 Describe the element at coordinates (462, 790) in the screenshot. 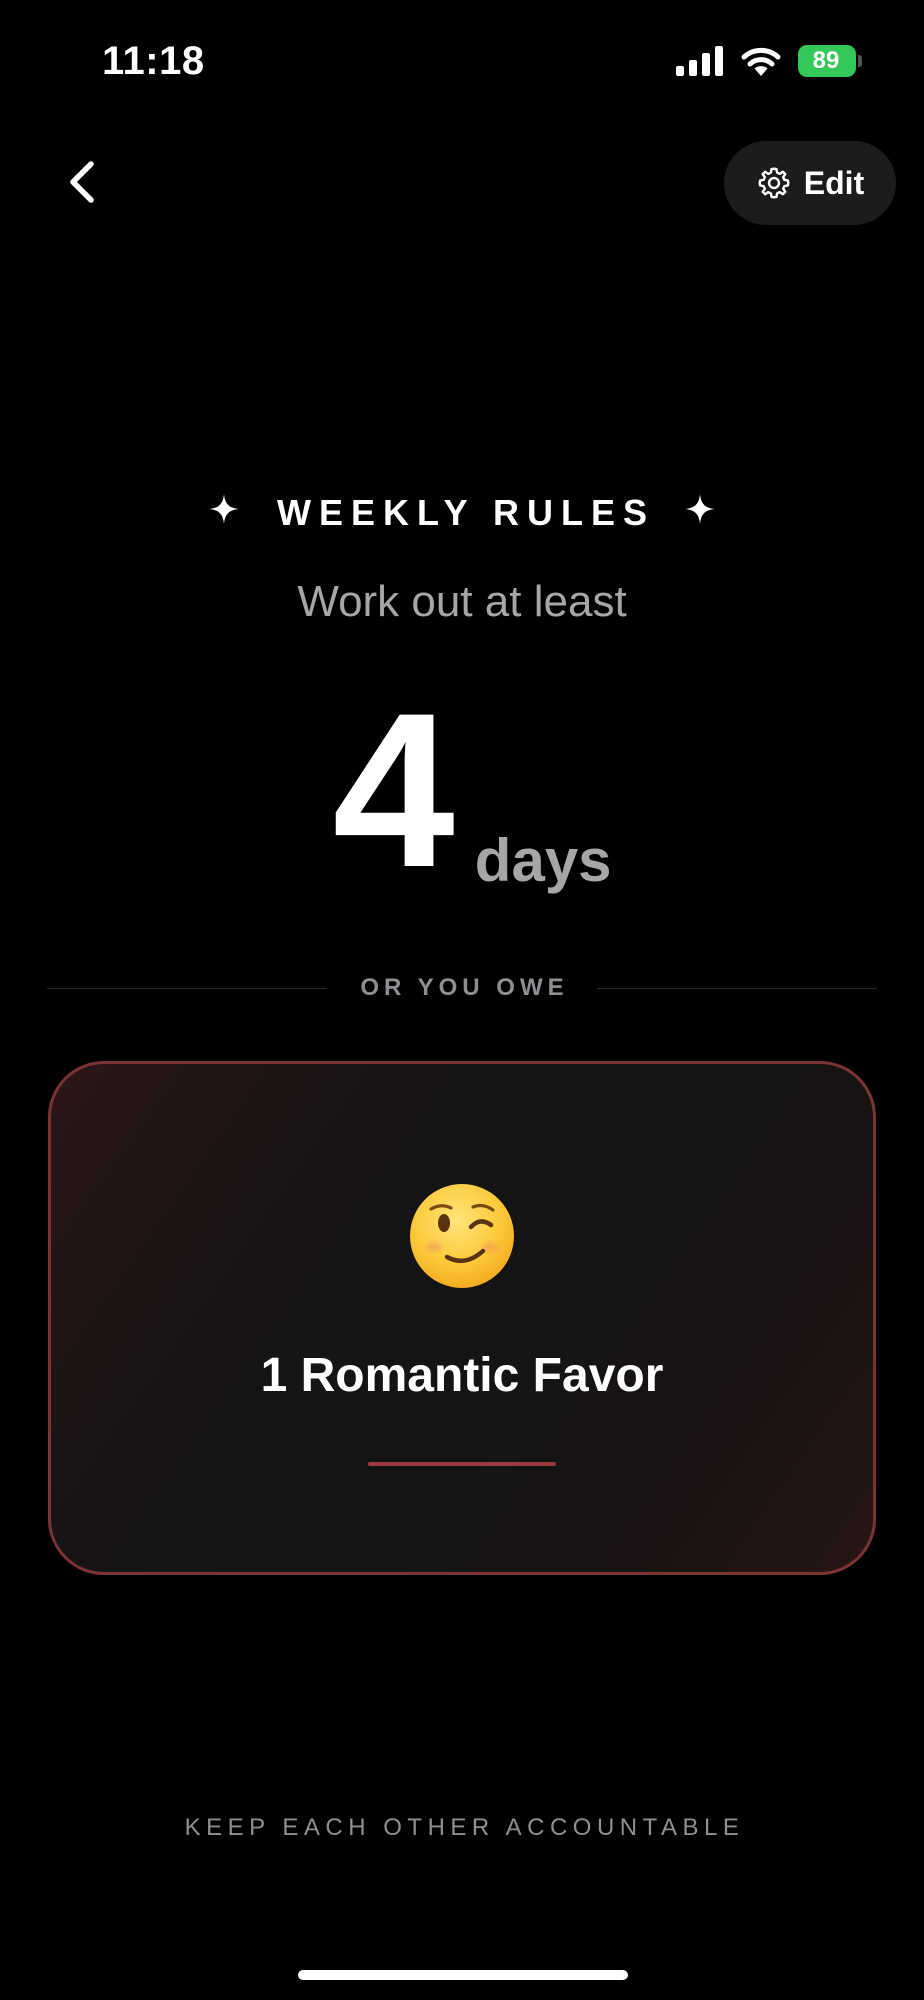

I see `goal-display: 4 days` at that location.